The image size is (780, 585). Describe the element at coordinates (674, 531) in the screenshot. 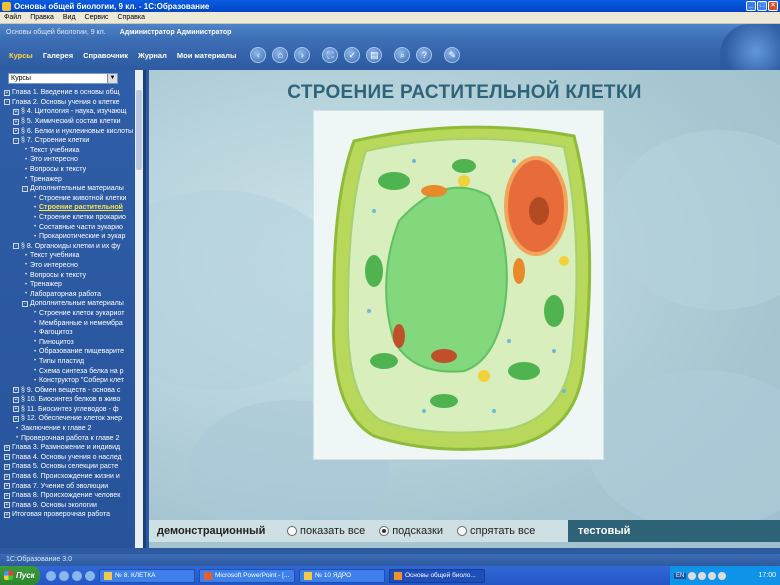

I see `test-mode-button: тестовый` at that location.